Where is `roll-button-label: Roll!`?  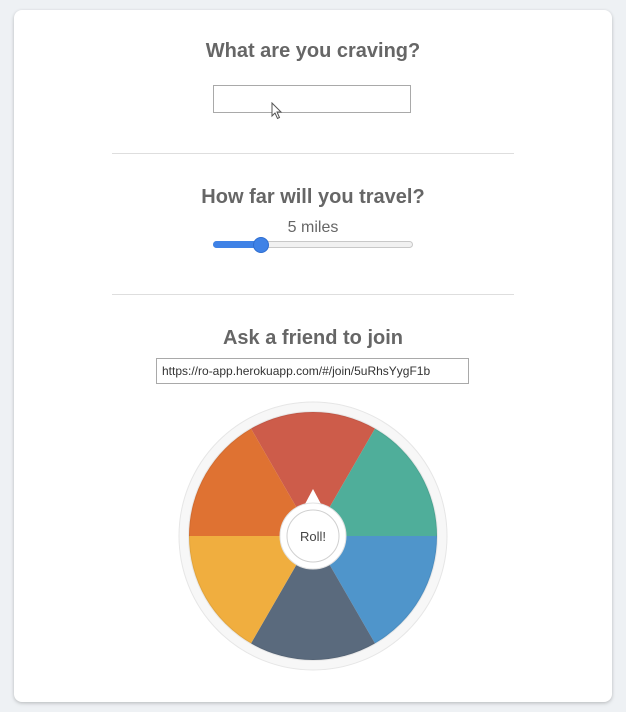
roll-button-label: Roll! is located at coordinates (313, 536).